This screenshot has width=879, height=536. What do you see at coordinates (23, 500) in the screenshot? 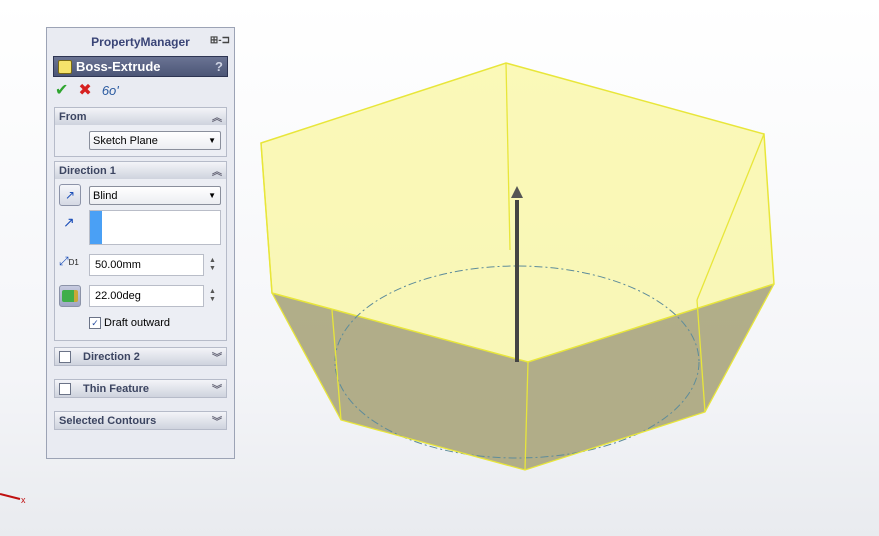
I see `triad-x-label: x` at bounding box center [23, 500].